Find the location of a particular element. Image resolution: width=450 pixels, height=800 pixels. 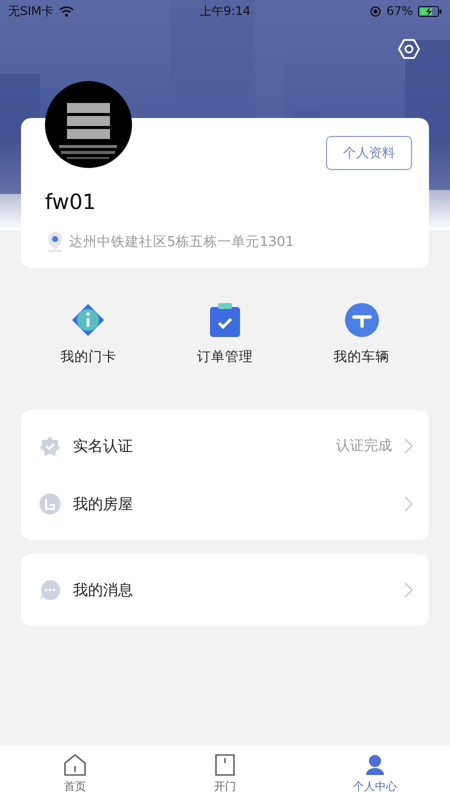

info-icon is located at coordinates (88, 320).